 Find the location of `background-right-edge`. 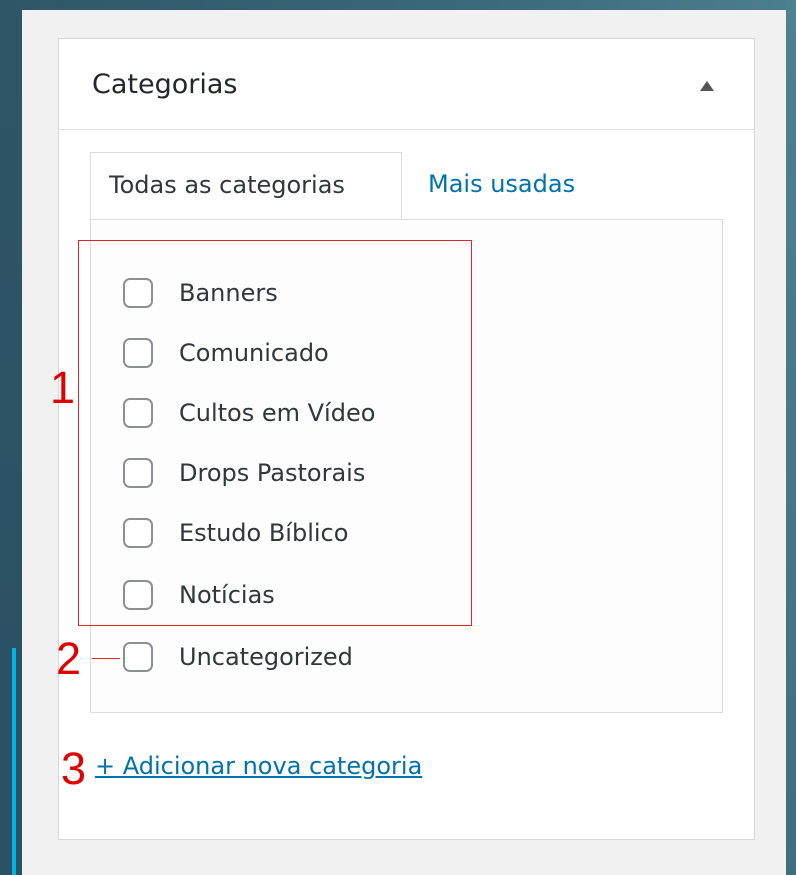

background-right-edge is located at coordinates (791, 437).